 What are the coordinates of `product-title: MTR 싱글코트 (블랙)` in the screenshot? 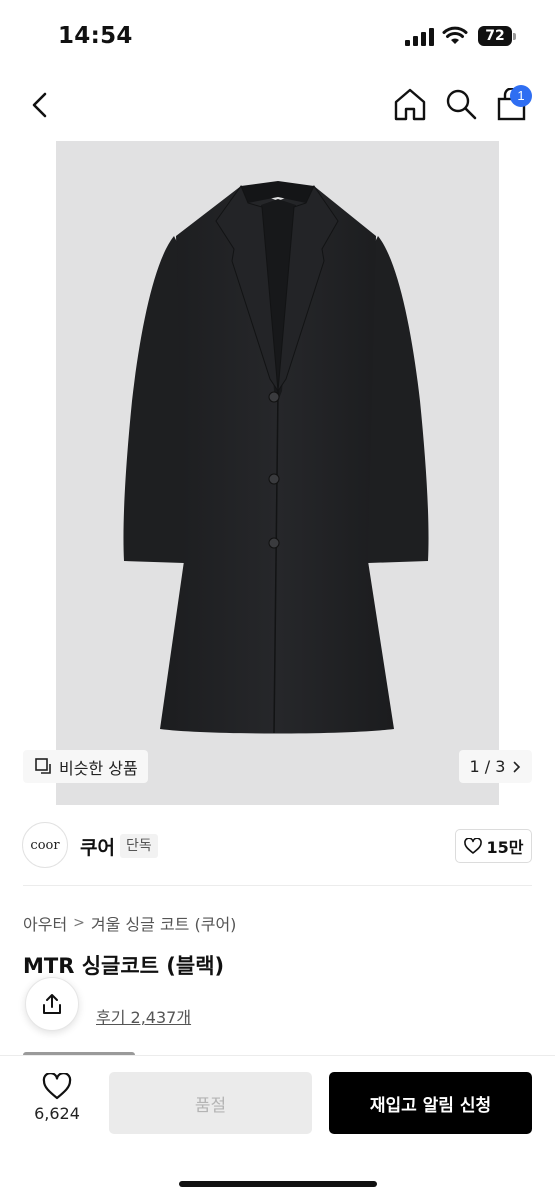 It's located at (124, 966).